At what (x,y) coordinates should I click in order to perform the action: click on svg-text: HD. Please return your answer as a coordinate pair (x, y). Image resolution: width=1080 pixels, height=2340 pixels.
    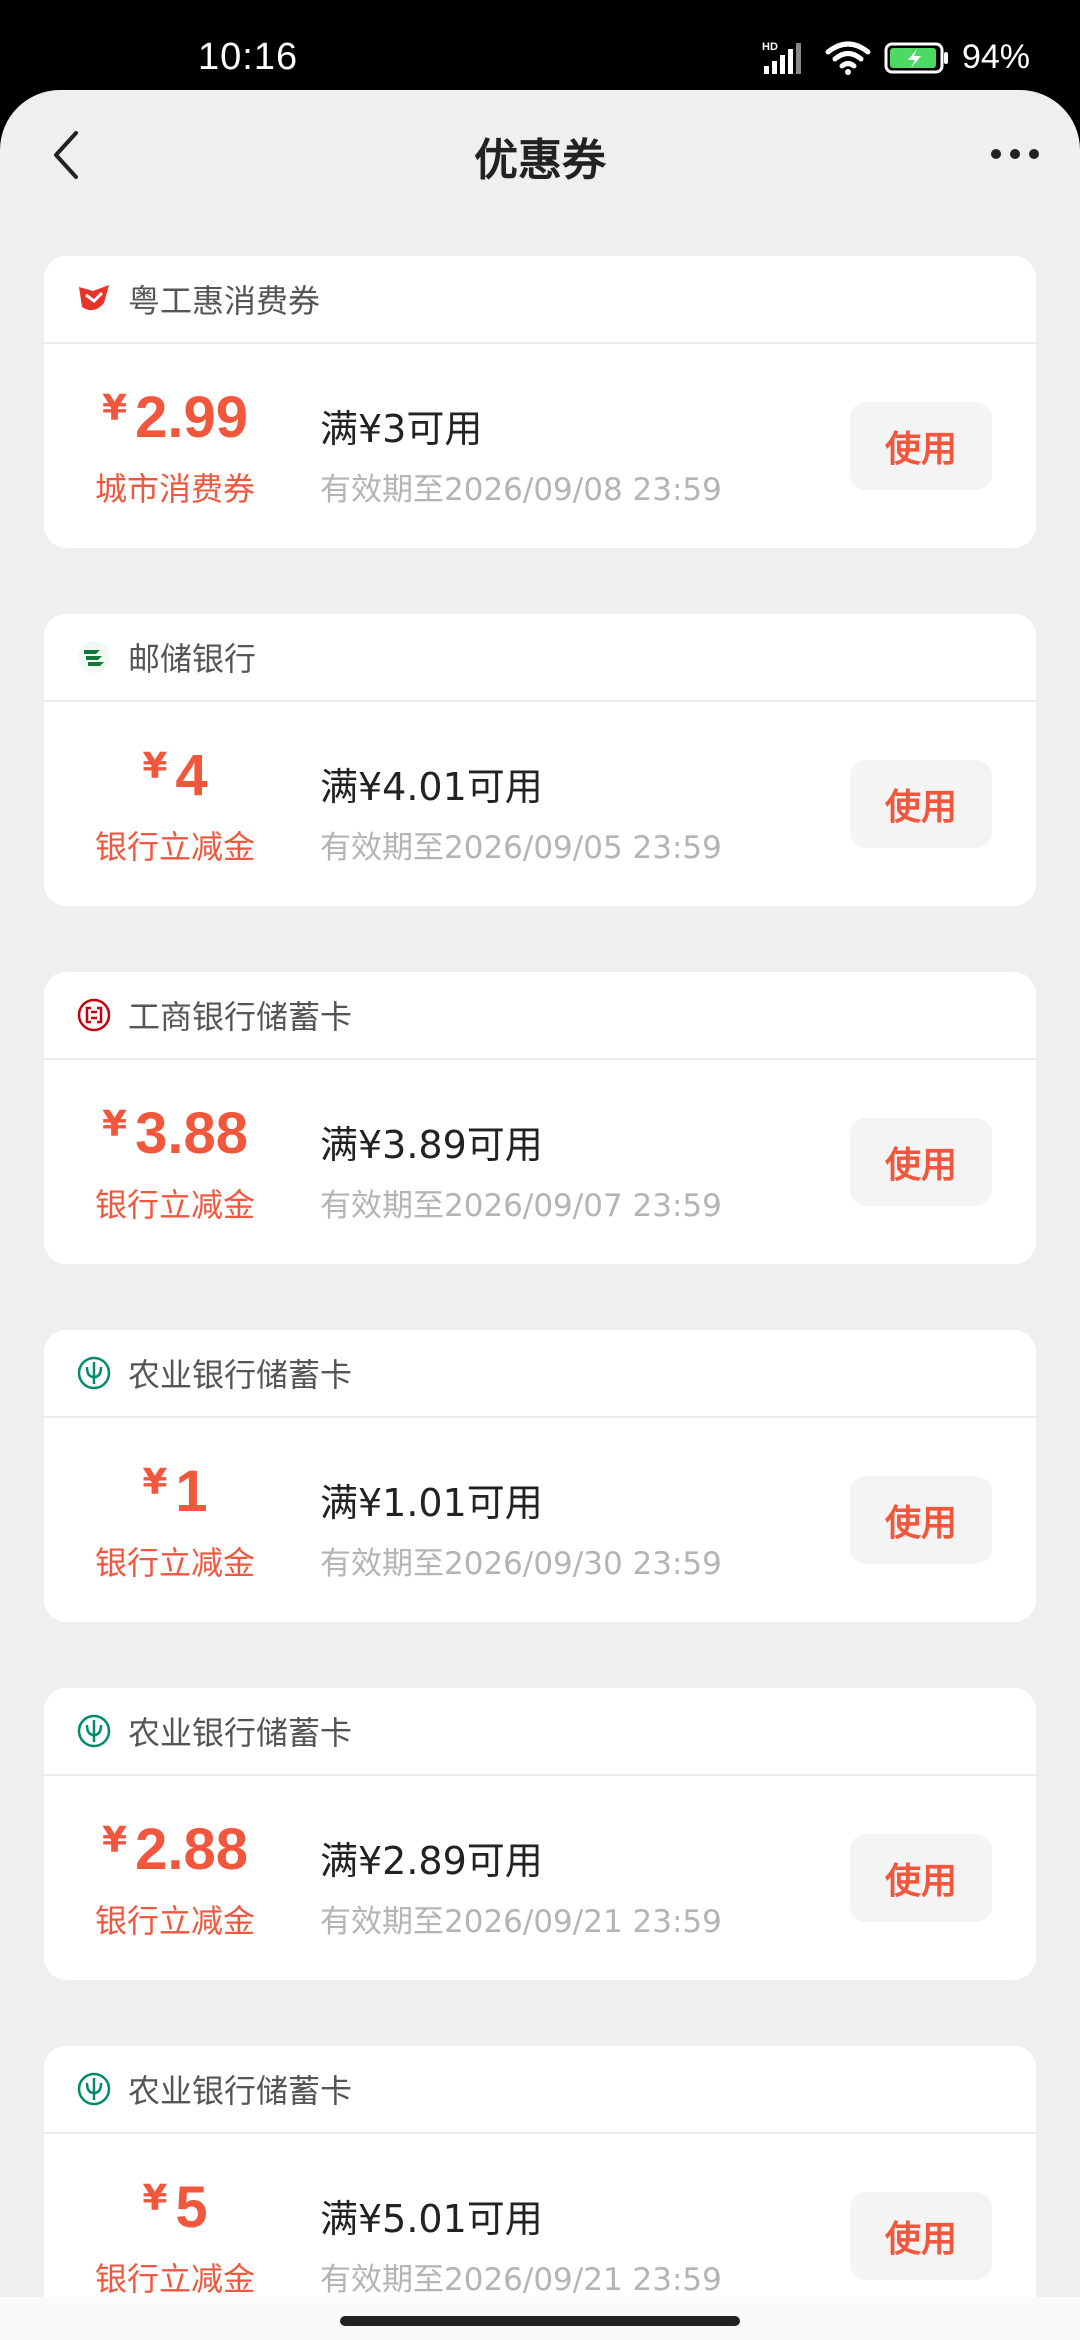
    Looking at the image, I should click on (770, 47).